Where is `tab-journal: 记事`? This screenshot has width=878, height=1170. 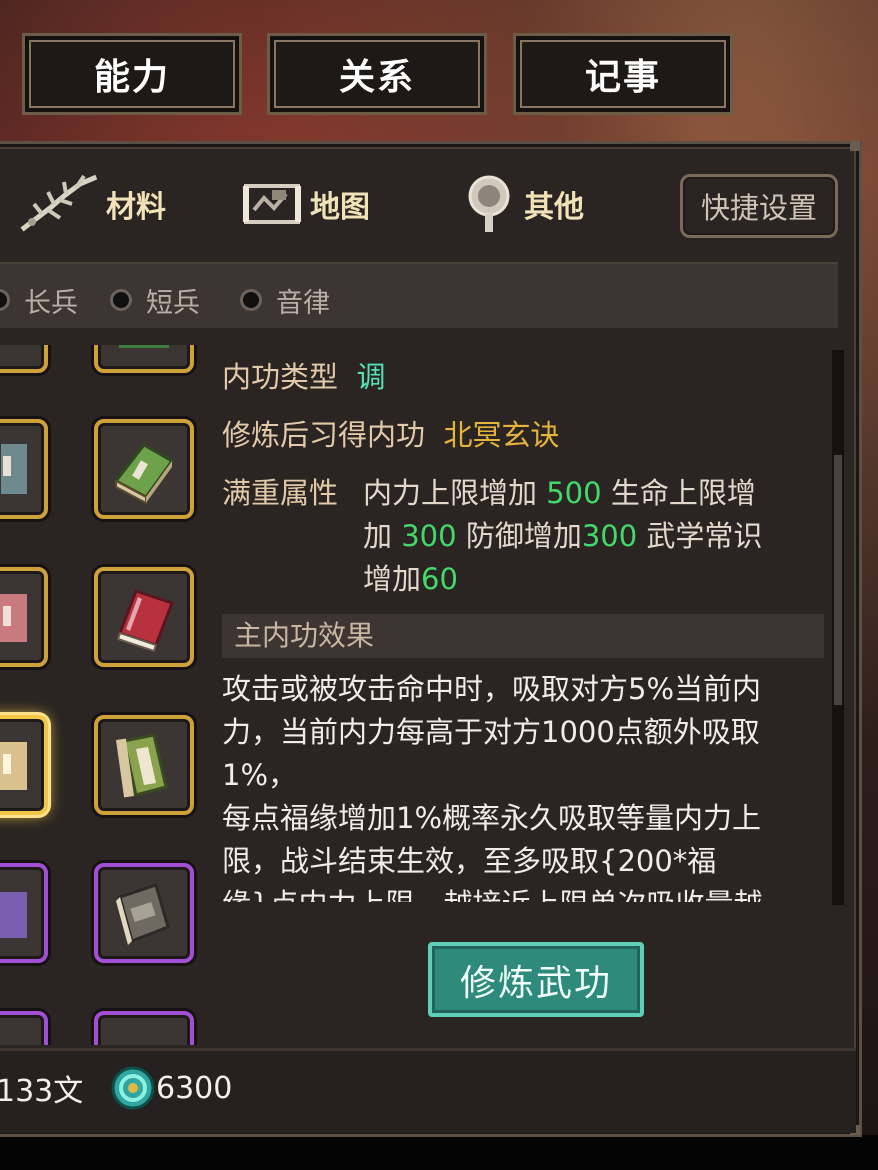
tab-journal: 记事 is located at coordinates (623, 74).